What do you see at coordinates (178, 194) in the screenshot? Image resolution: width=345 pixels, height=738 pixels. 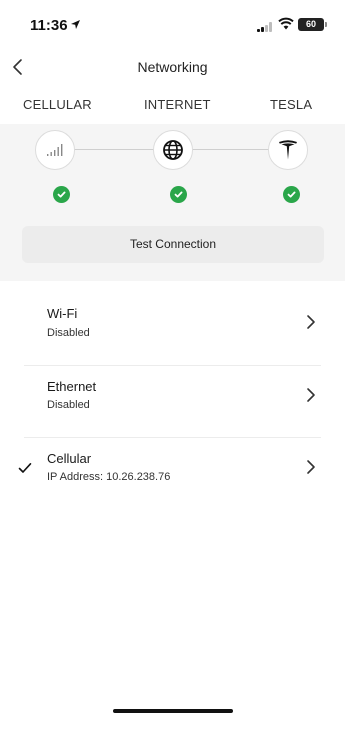 I see `internet-status-check-icon` at bounding box center [178, 194].